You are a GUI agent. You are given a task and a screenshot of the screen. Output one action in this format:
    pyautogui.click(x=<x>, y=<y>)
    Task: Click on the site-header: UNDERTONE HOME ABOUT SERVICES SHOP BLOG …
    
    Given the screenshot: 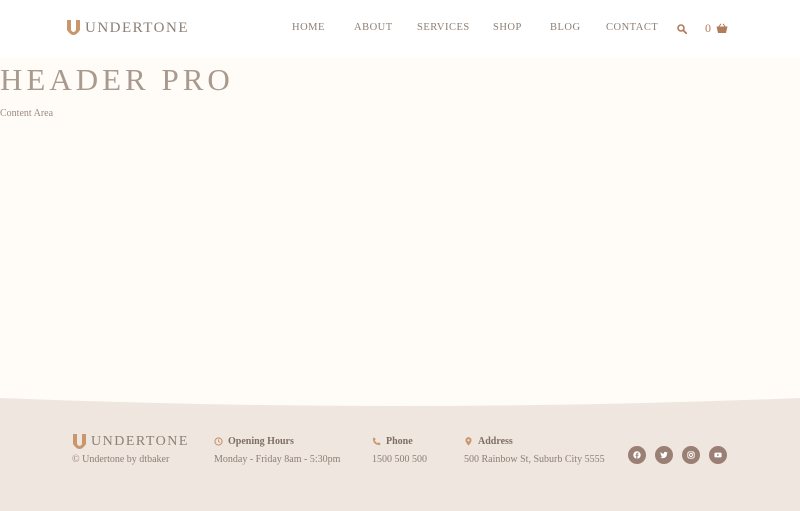 What is the action you would take?
    pyautogui.click(x=400, y=29)
    